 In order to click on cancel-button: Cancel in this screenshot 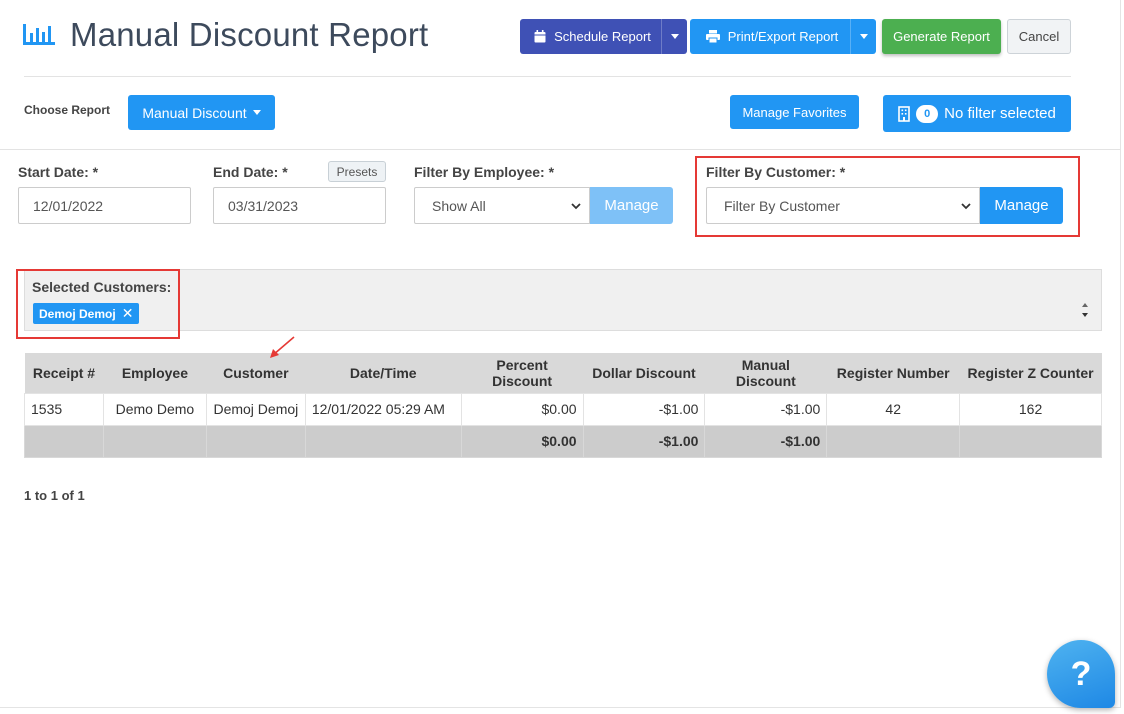, I will do `click(1039, 36)`.